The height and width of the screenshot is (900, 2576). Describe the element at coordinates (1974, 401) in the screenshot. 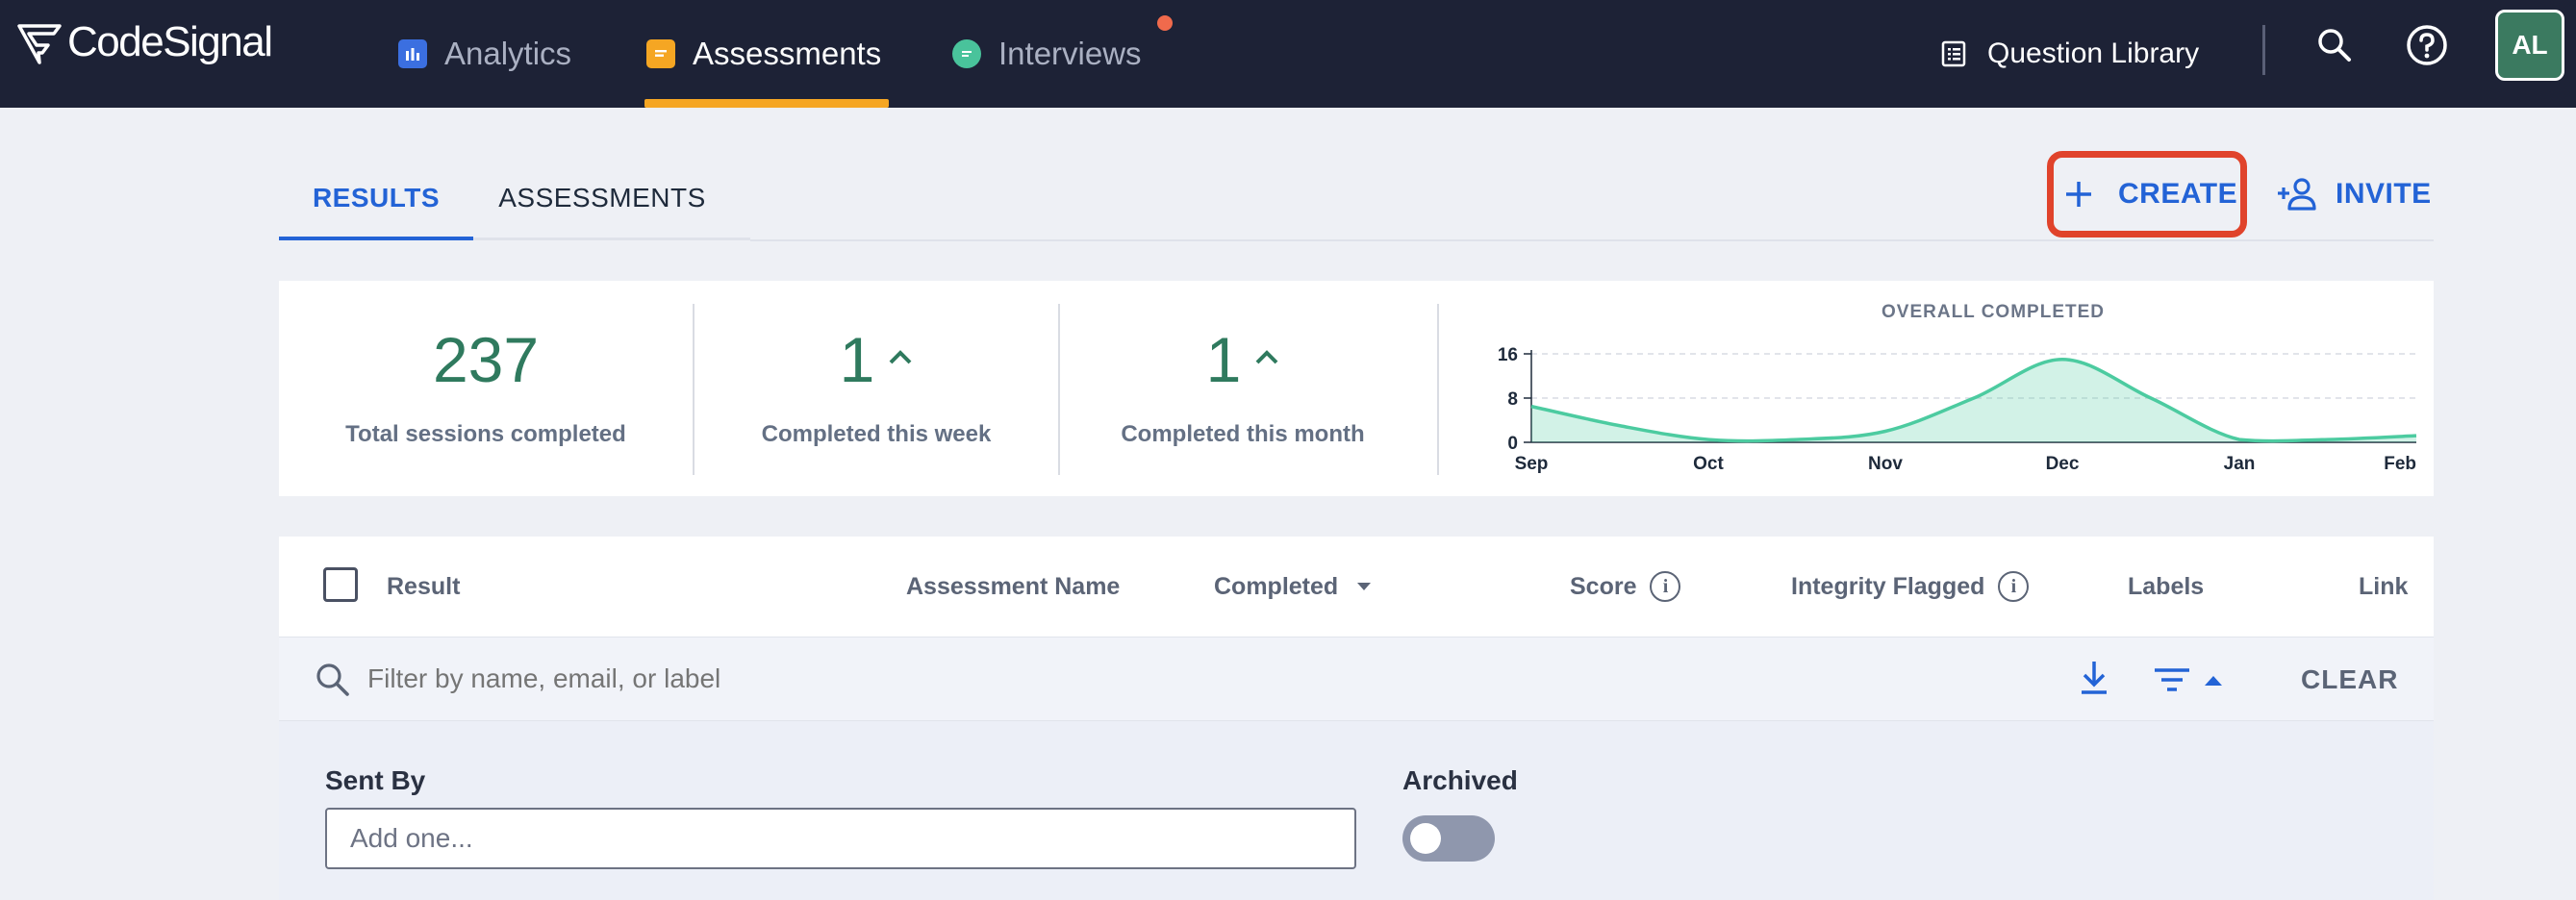

I see `series-area` at that location.